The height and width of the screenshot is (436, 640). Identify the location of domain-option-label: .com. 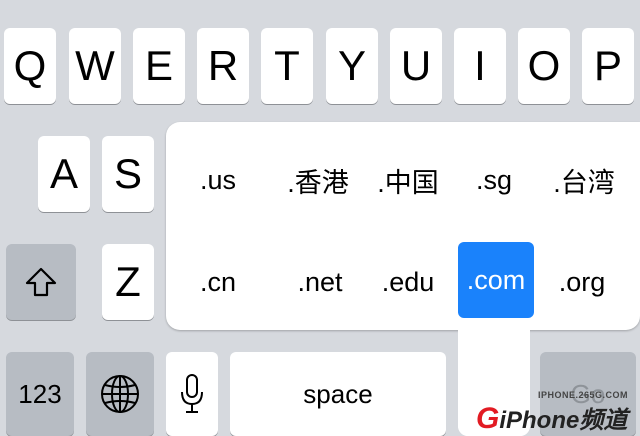
(496, 279).